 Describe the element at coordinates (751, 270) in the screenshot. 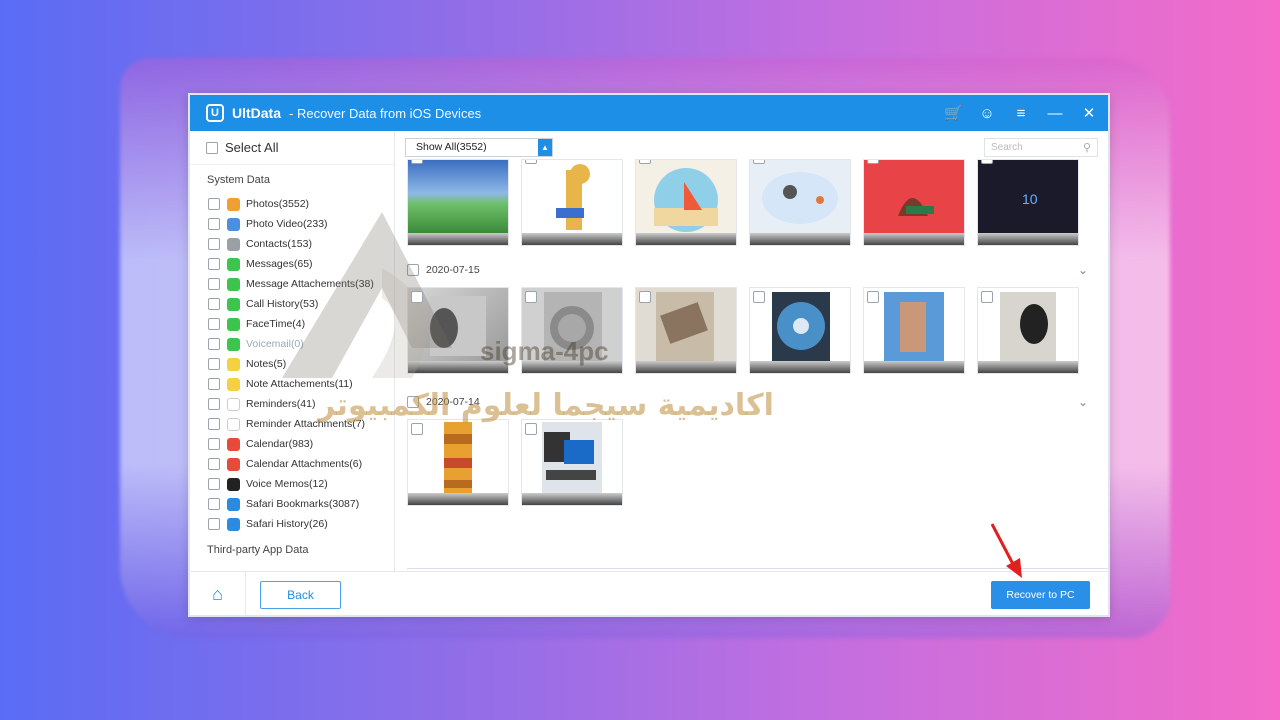

I see `date-group-header: 2020-07-15 ⌄` at that location.